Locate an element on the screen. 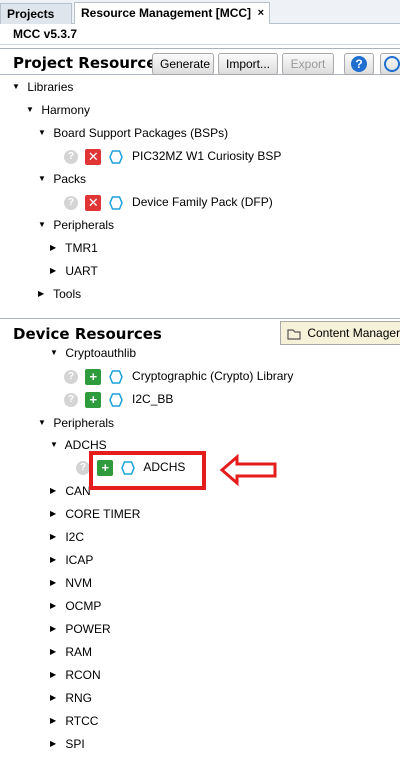 The width and height of the screenshot is (400, 757). tree-node-curiosity-bsp: ? ✕ PIC32MZ W1 Curiosity BSP is located at coordinates (172, 156).